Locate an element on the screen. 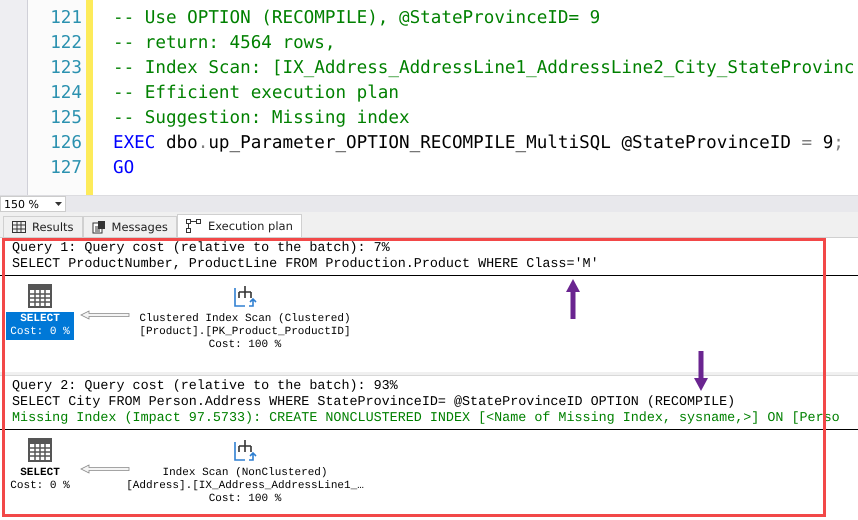 The image size is (858, 520). tab: Results is located at coordinates (43, 226).